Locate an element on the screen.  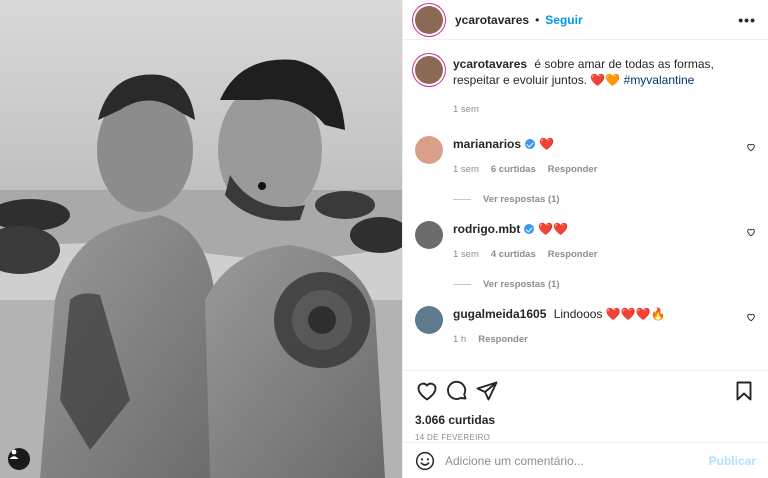
user-tag-icon is located at coordinates (14, 454).